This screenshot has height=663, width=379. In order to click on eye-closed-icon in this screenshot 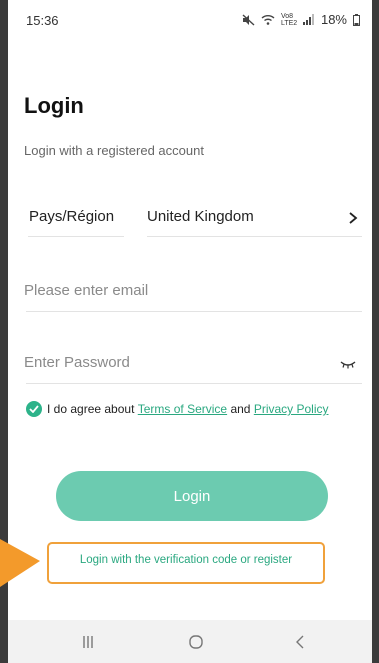, I will do `click(348, 365)`.